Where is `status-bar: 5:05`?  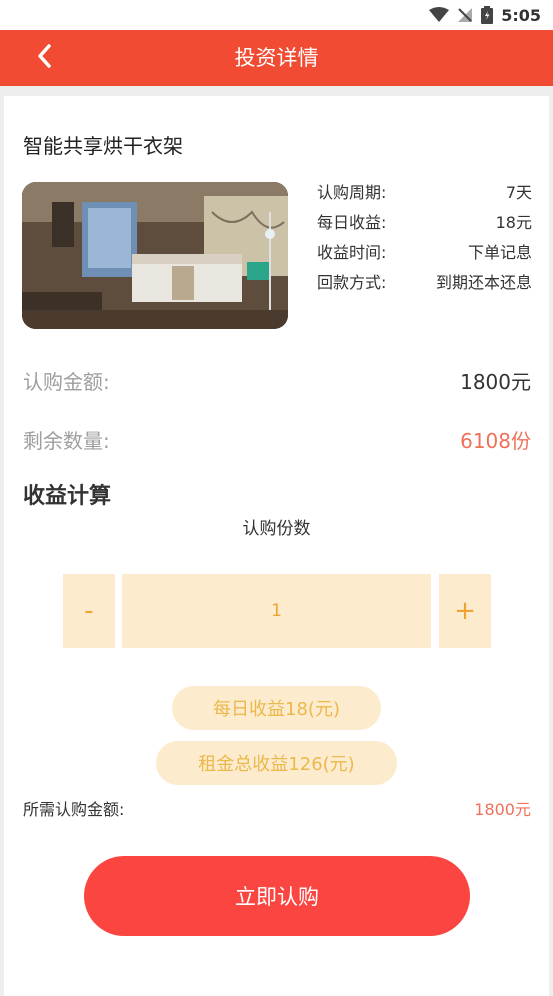 status-bar: 5:05 is located at coordinates (276, 15).